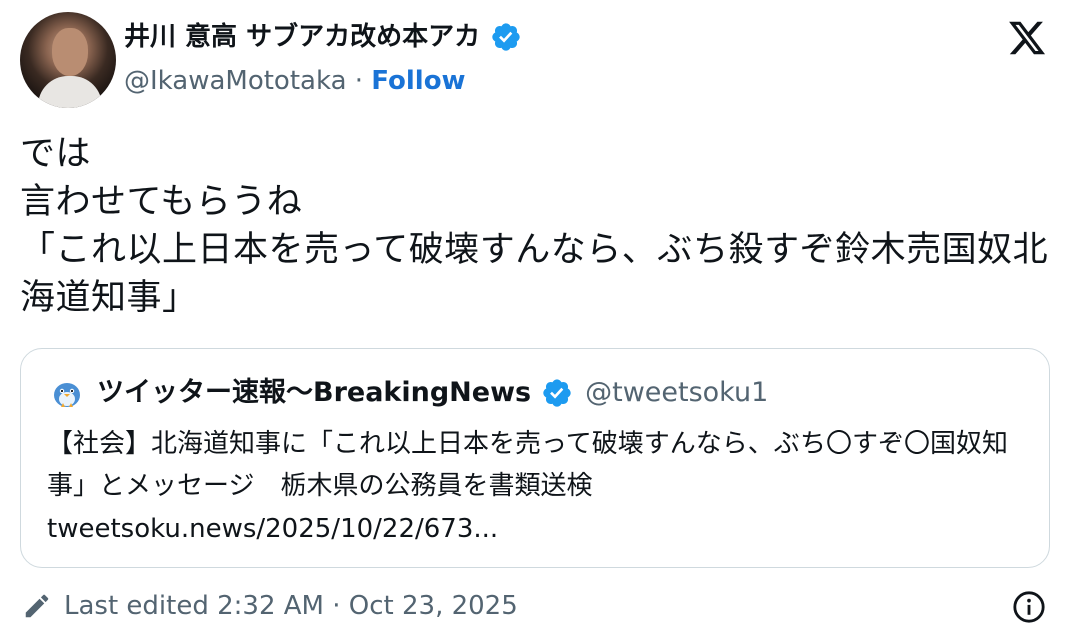 Image resolution: width=1072 pixels, height=626 pixels. What do you see at coordinates (70, 52) in the screenshot?
I see `avatar-face` at bounding box center [70, 52].